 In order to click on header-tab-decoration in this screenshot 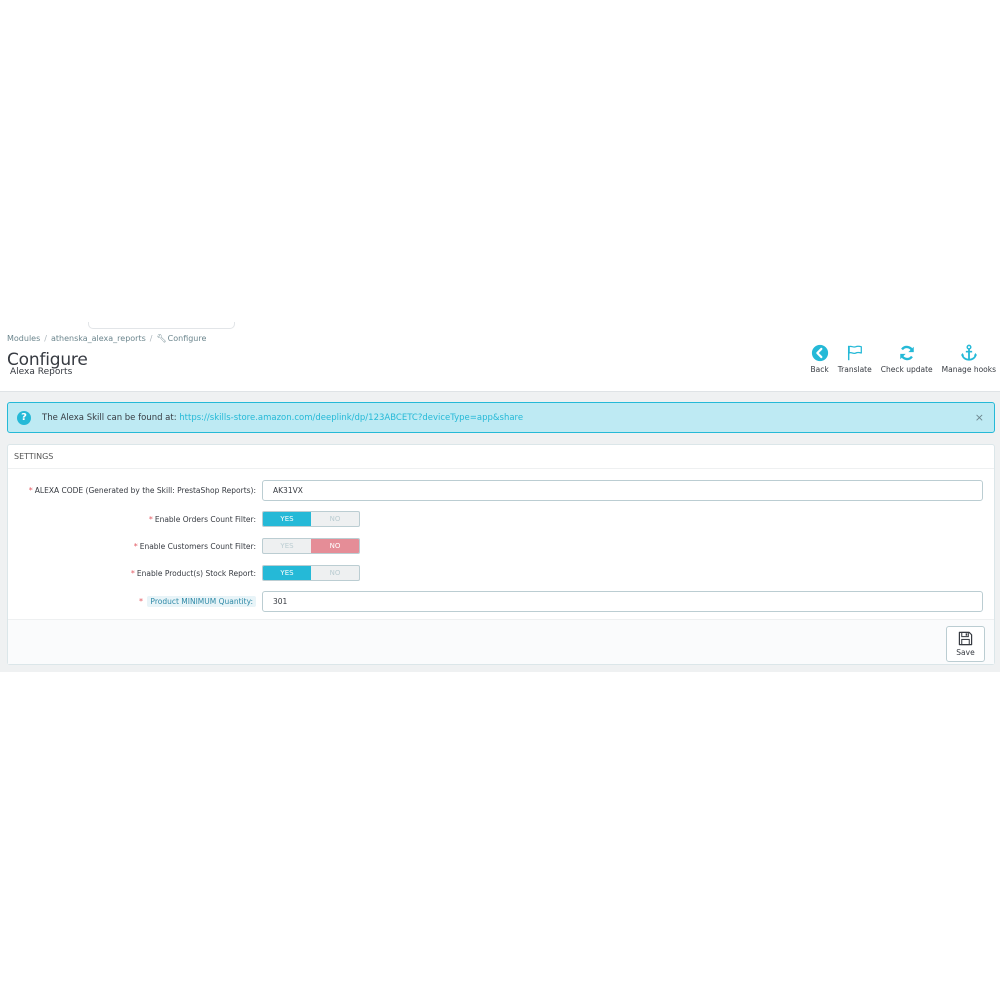, I will do `click(161, 325)`.